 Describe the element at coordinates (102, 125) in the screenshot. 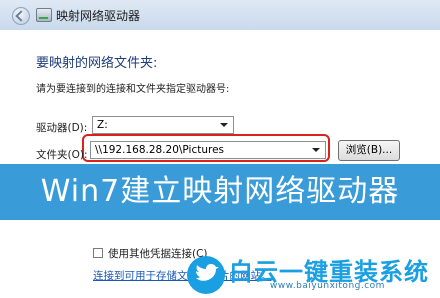

I see `drive-select-value: Z:` at that location.